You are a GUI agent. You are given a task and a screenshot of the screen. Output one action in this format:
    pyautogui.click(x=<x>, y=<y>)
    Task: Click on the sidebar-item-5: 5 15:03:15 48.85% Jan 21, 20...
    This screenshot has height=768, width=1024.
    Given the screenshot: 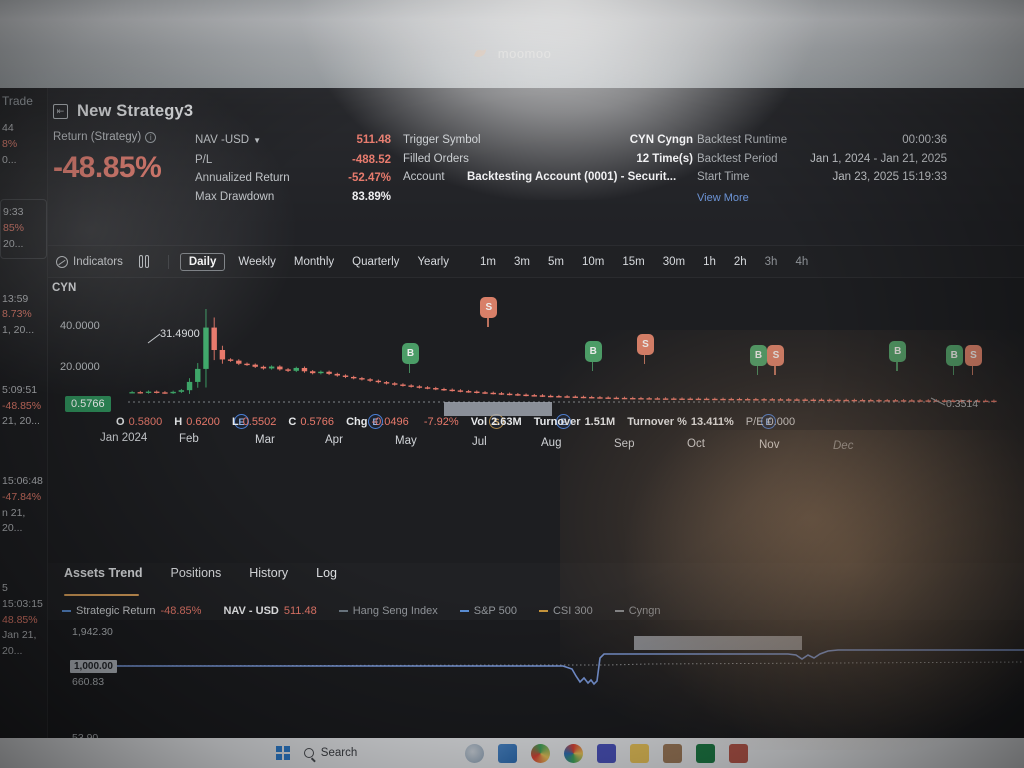 What is the action you would take?
    pyautogui.click(x=23, y=620)
    